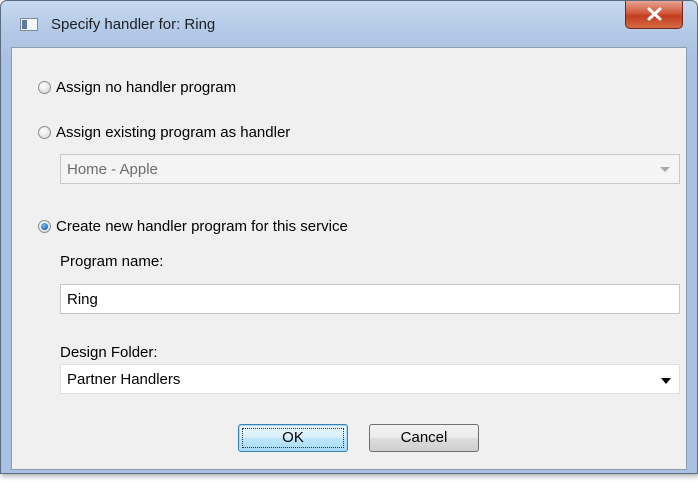  I want to click on cancel-button-label: Cancel, so click(424, 437).